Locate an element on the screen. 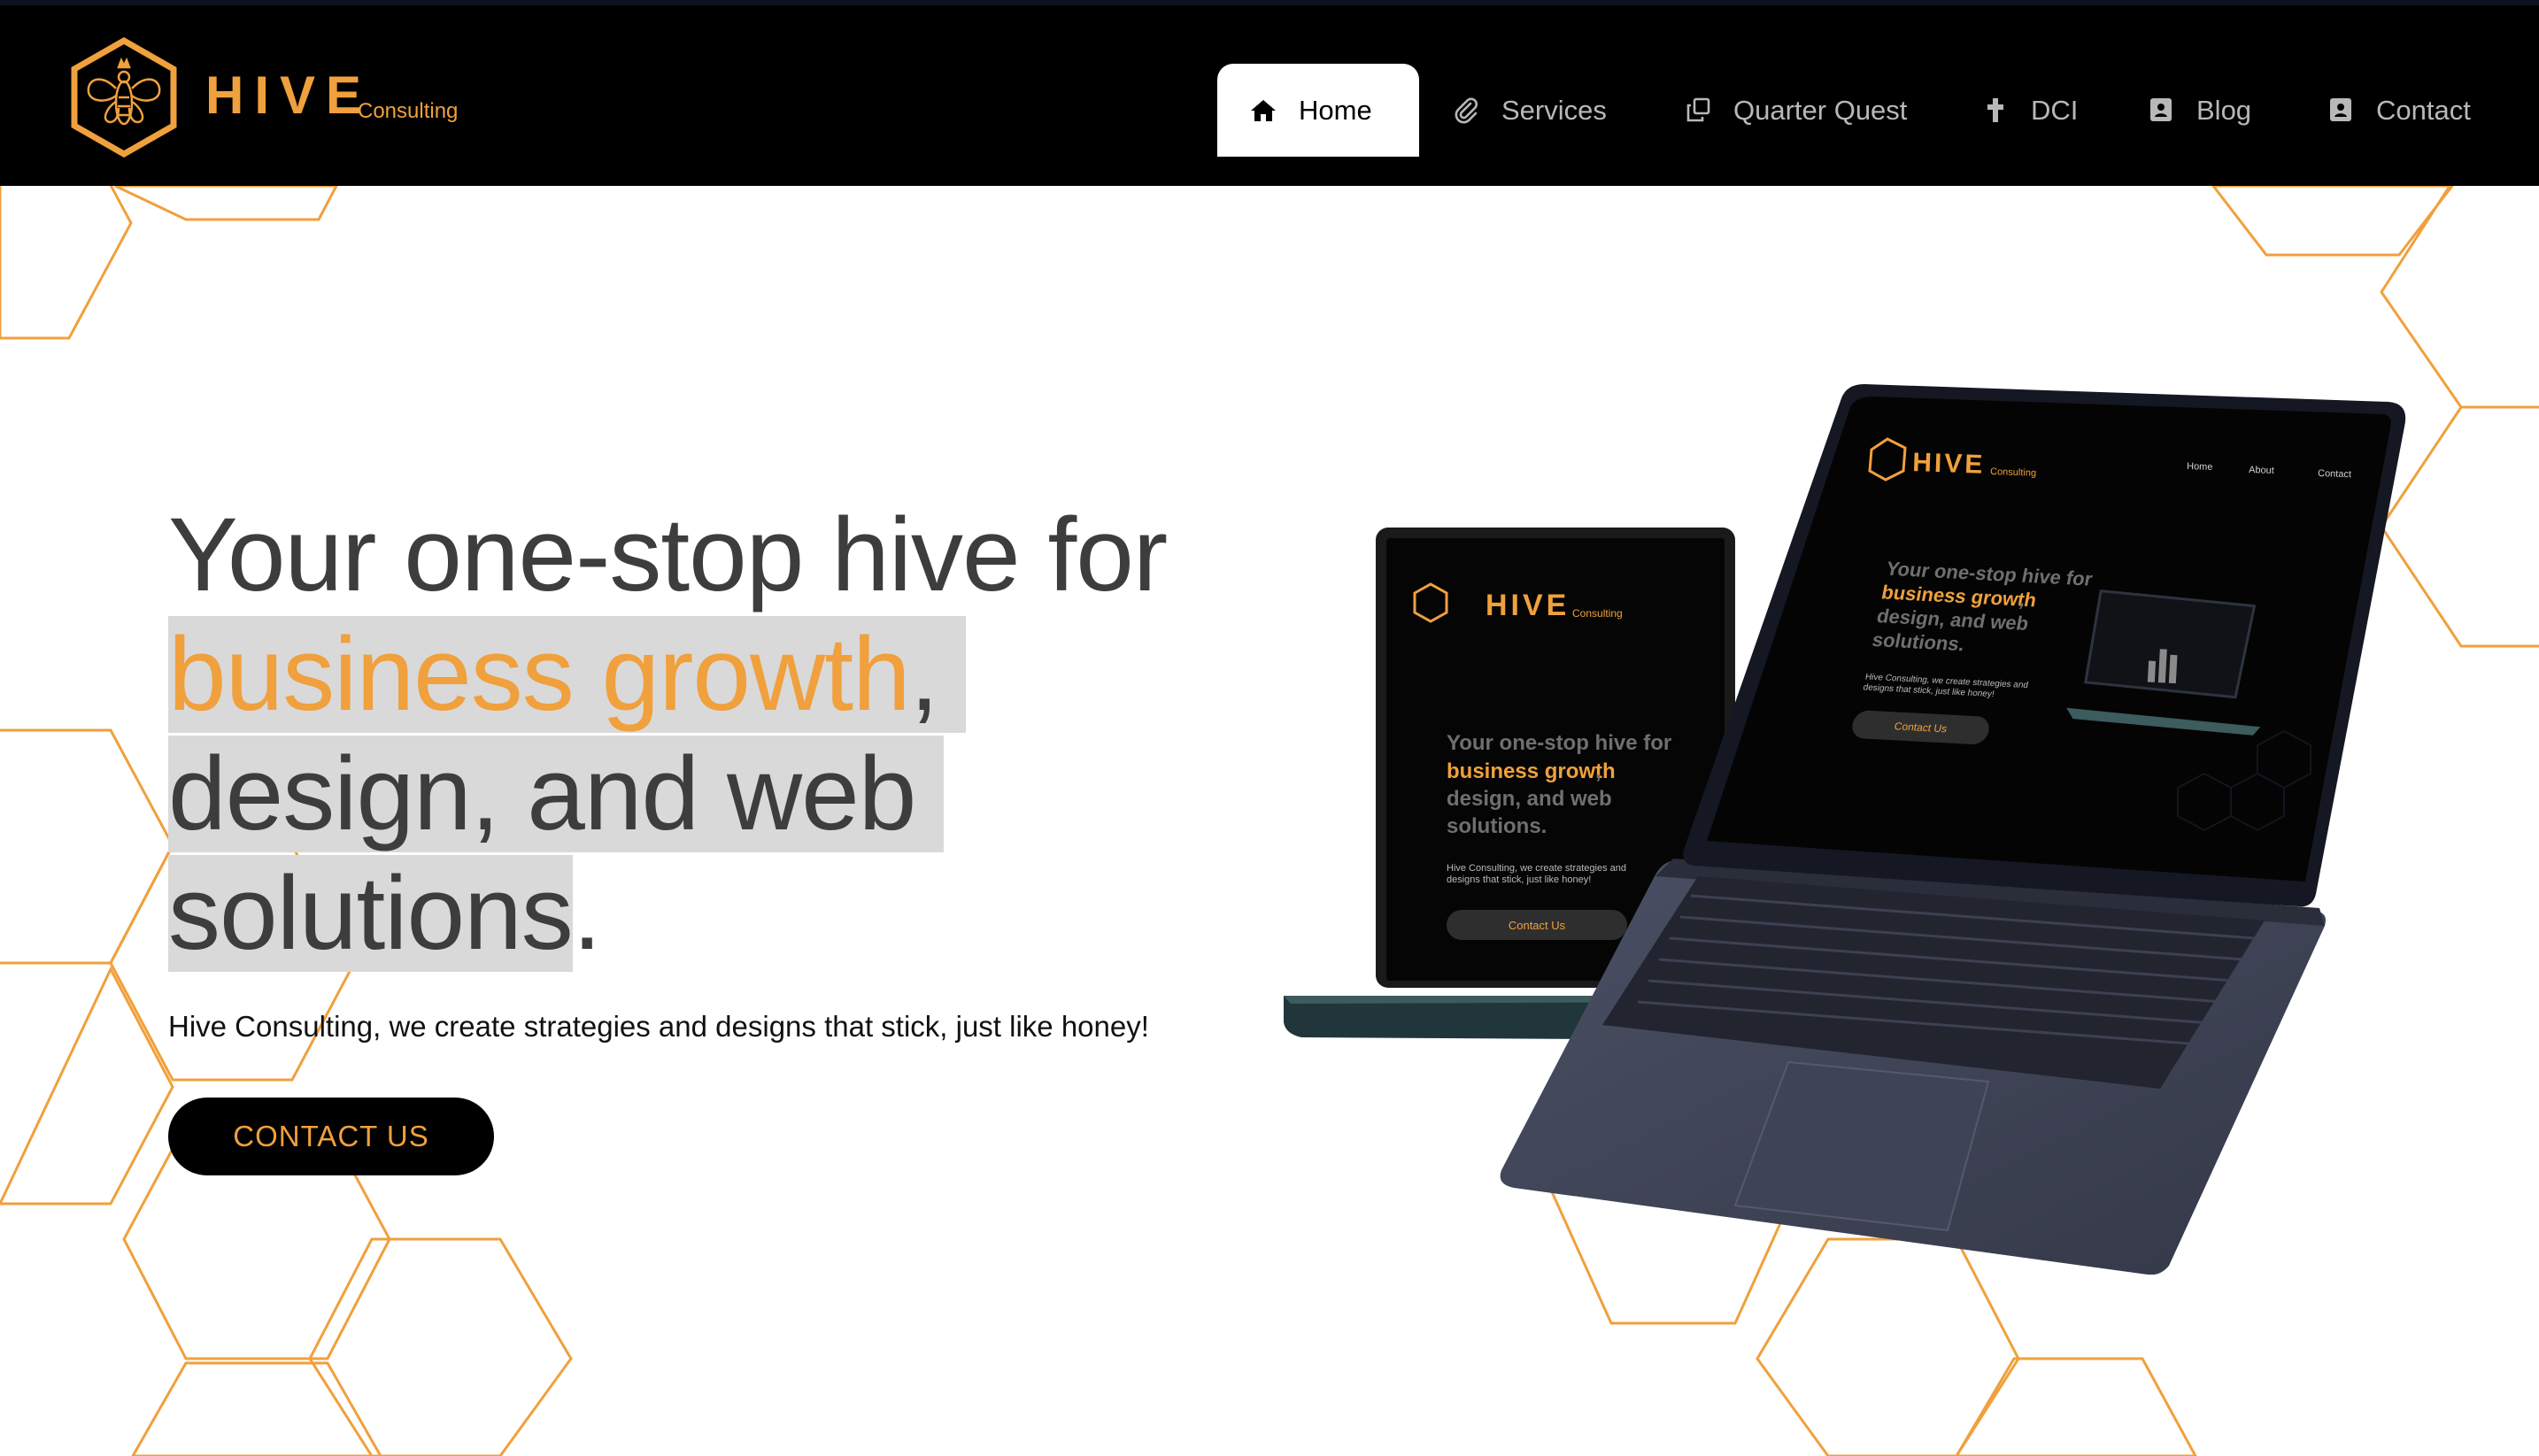  nav-contact: Contact is located at coordinates (2399, 110).